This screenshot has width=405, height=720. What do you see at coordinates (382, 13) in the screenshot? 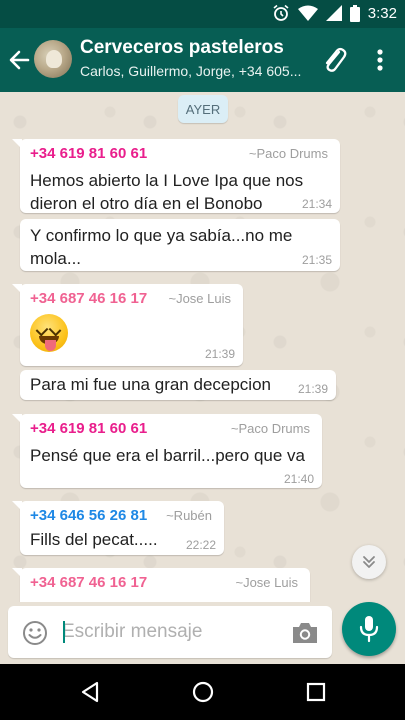
I see `status-time: 3:32` at bounding box center [382, 13].